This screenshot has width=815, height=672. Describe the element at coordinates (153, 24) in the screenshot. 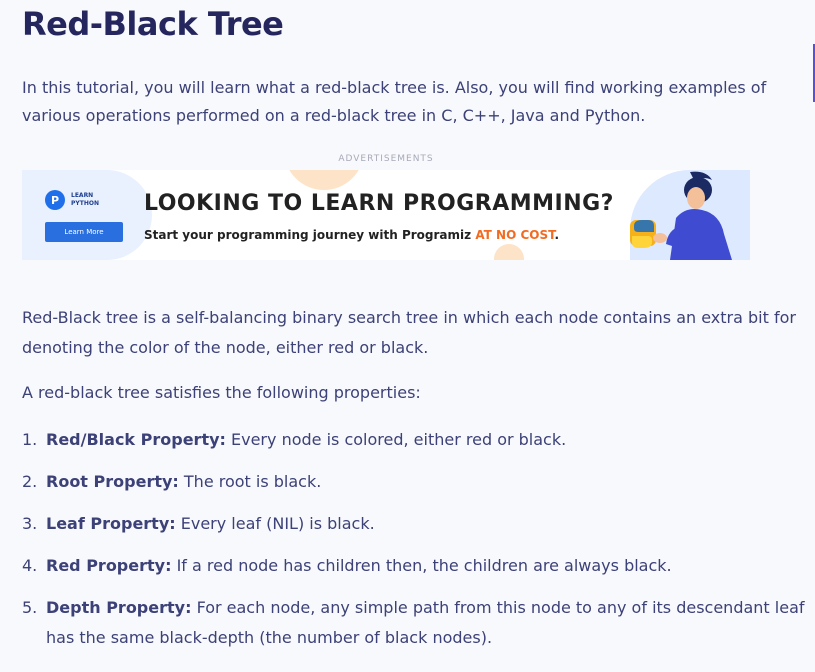

I see `page-title: Red-Black Tree` at that location.